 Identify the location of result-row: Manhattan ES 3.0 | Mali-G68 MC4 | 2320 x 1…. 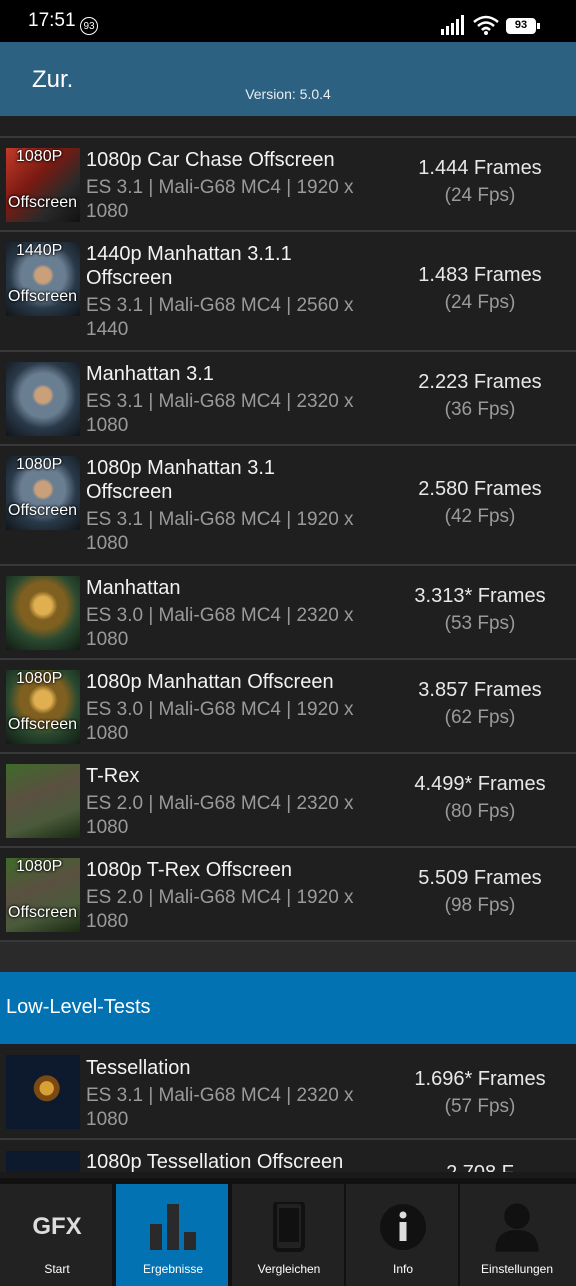
(288, 613).